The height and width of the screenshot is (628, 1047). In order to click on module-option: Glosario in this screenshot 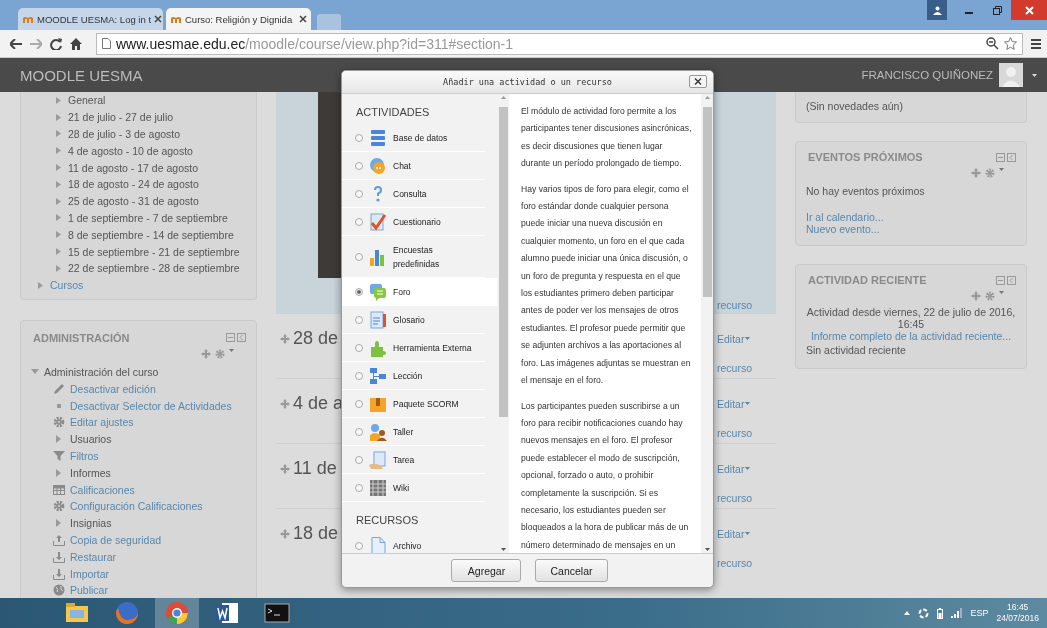, I will do `click(413, 320)`.